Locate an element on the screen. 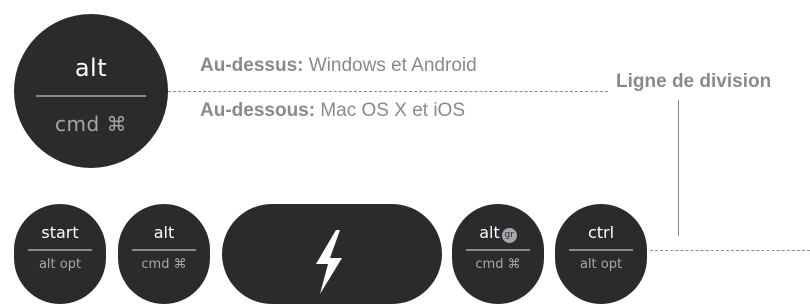 This screenshot has height=304, width=810. key-ctrl-altopt: ctrl alt opt is located at coordinates (601, 254).